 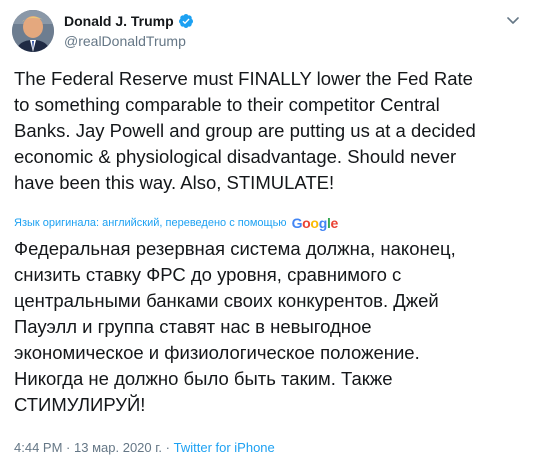 I want to click on display-name: Donald J. Trump, so click(x=119, y=21).